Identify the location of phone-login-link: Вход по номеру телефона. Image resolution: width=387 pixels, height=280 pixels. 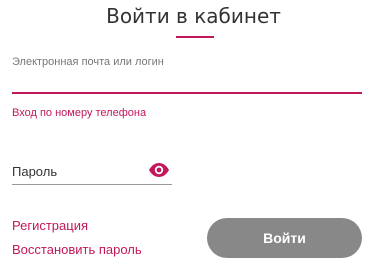
(79, 113).